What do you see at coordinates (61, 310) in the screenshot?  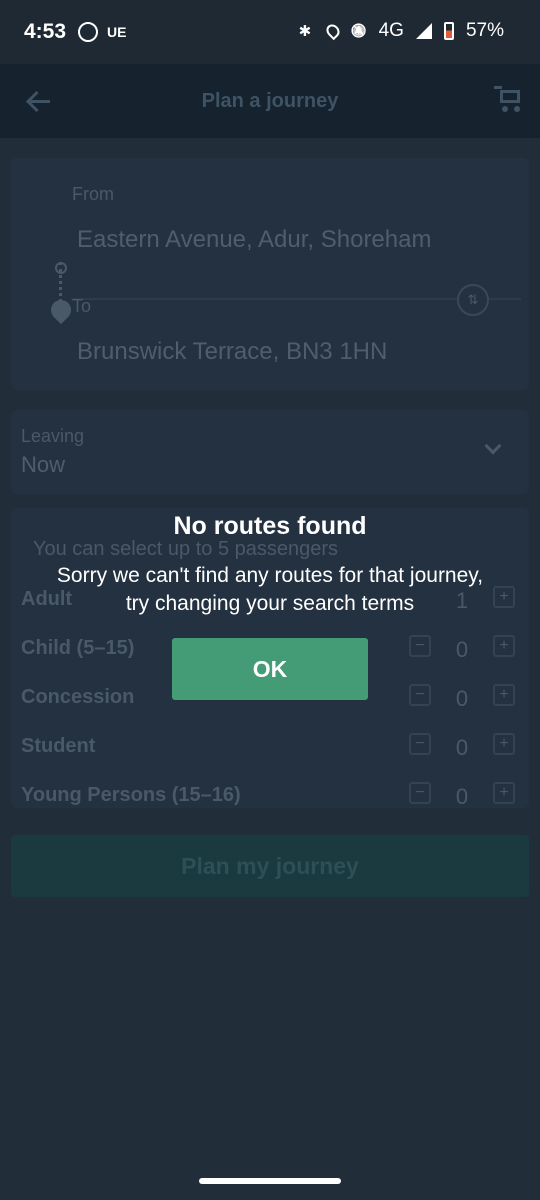 I see `map-pin-icon` at bounding box center [61, 310].